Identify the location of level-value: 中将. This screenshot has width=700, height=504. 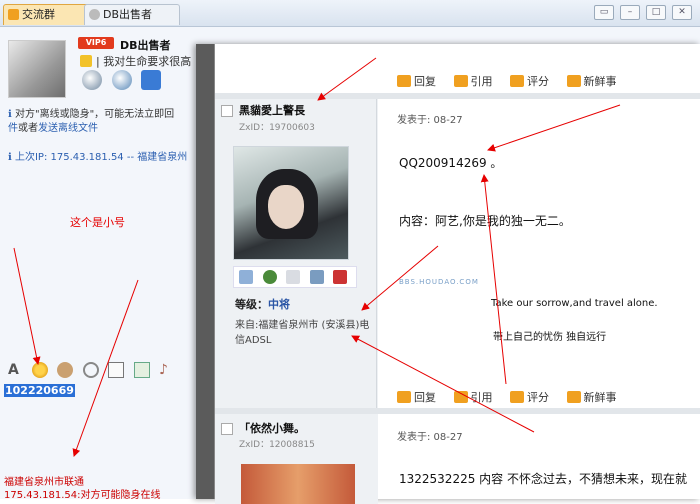
(279, 304).